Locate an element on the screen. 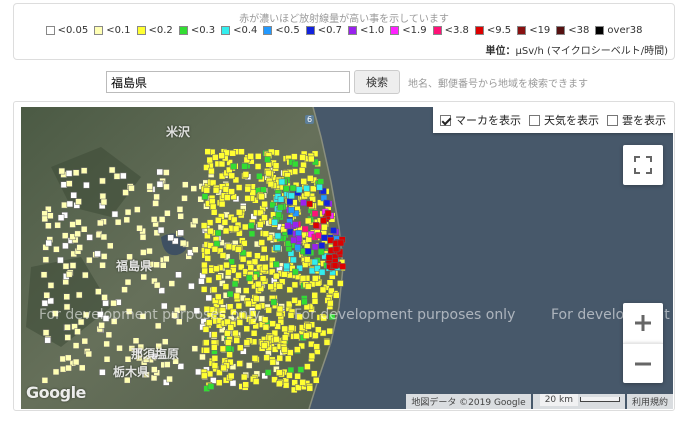  search-input is located at coordinates (228, 82).